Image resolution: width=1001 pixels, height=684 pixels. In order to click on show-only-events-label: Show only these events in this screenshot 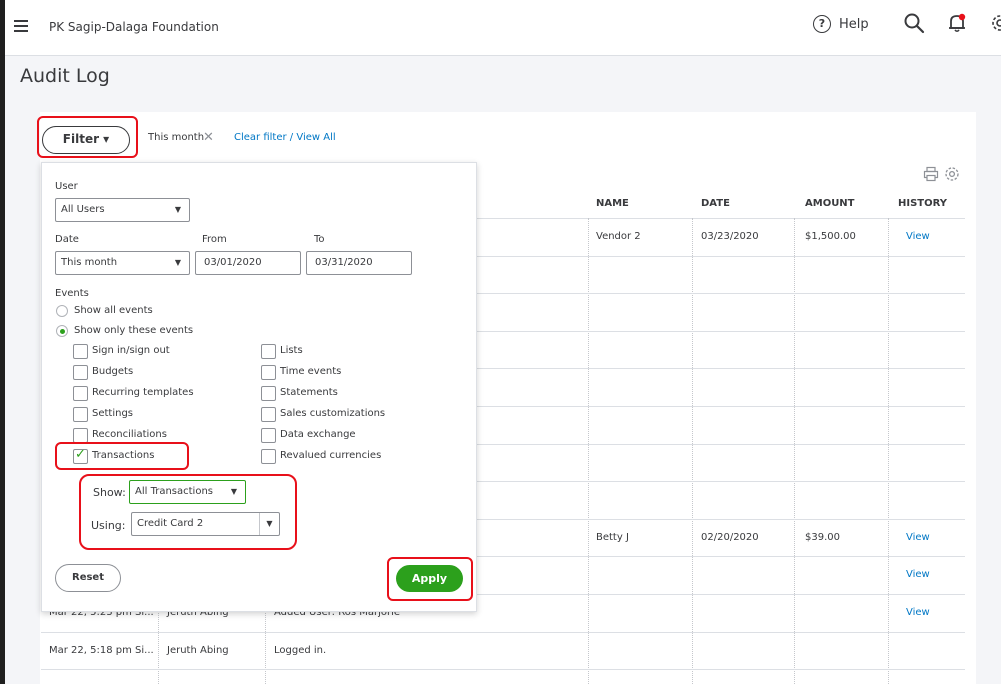, I will do `click(134, 330)`.